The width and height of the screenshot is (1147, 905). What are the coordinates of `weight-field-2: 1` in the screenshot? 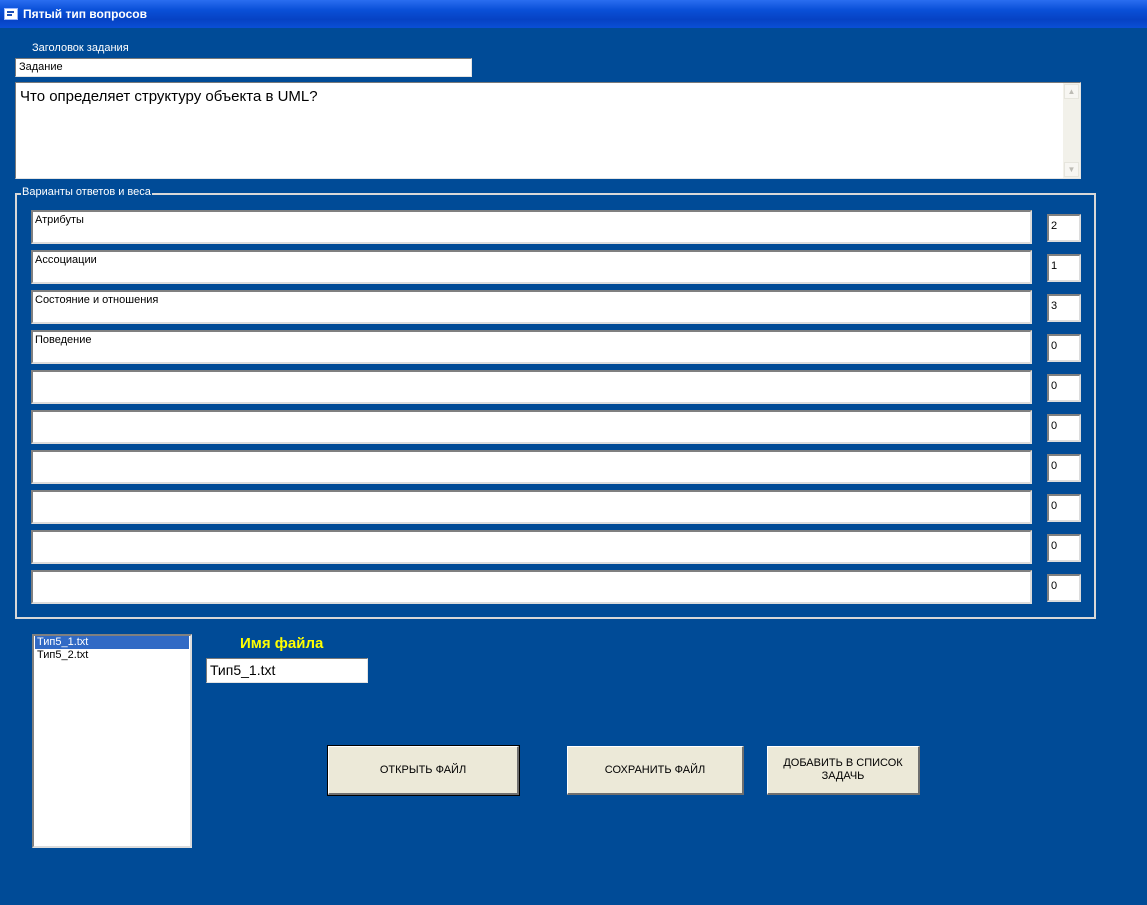 It's located at (1064, 268).